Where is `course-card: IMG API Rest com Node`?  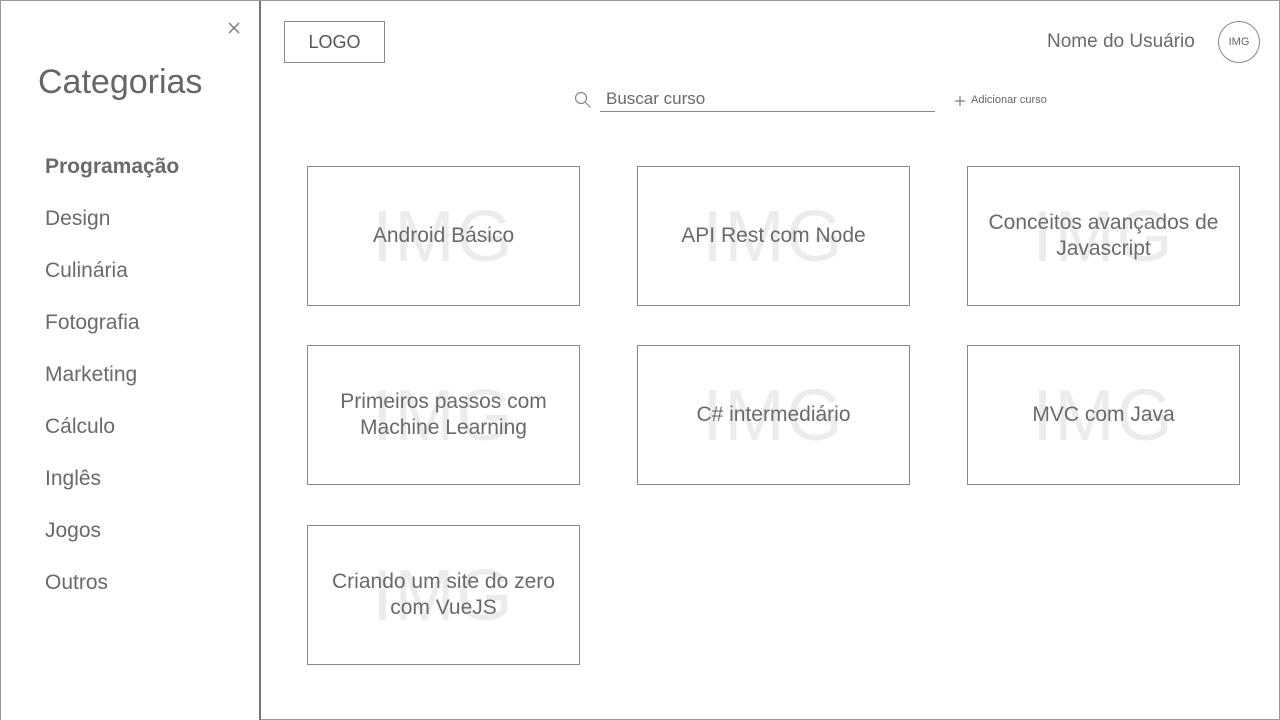 course-card: IMG API Rest com Node is located at coordinates (773, 236).